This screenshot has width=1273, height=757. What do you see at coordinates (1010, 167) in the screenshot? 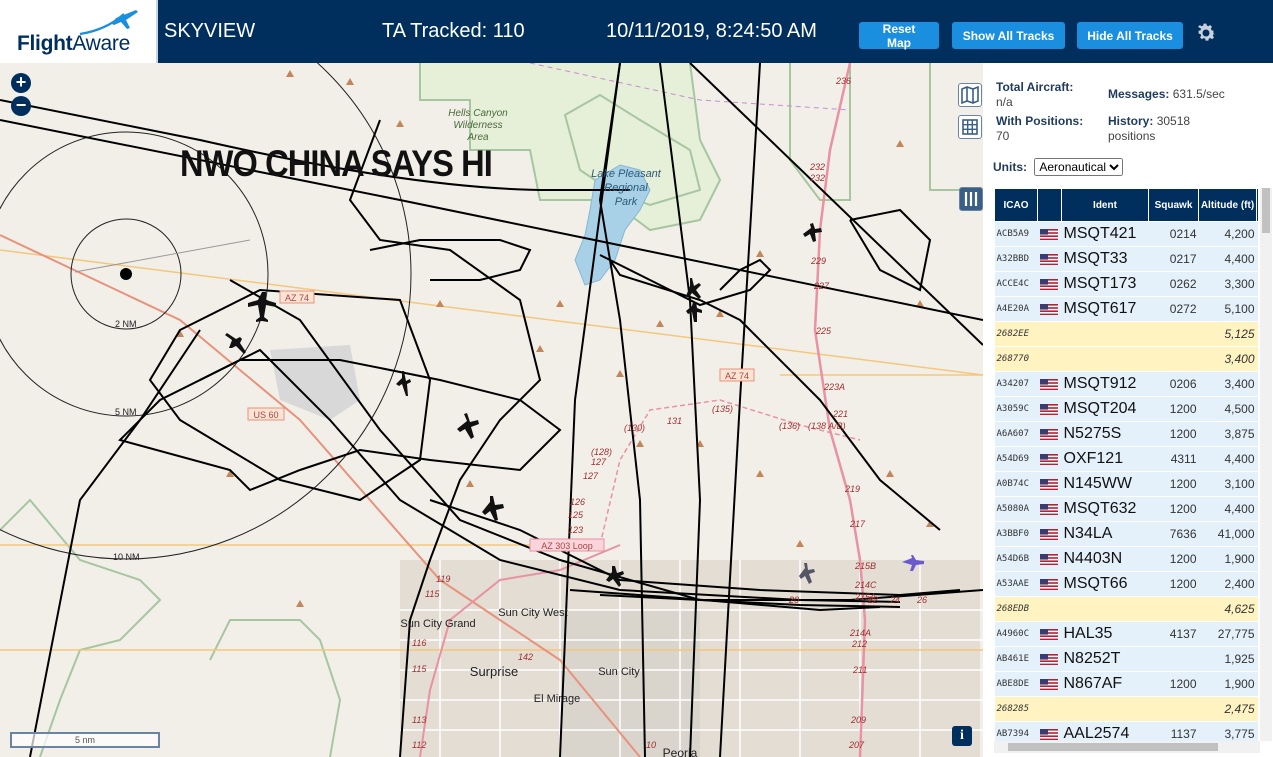
I see `units-label: Units:` at bounding box center [1010, 167].